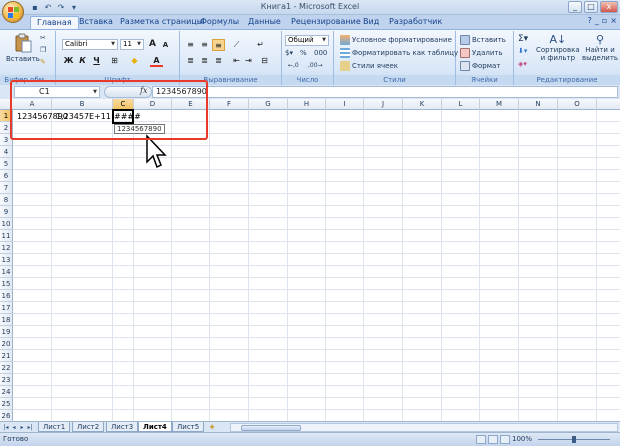 This screenshot has height=446, width=620. I want to click on row-header-6: 6, so click(6, 176).